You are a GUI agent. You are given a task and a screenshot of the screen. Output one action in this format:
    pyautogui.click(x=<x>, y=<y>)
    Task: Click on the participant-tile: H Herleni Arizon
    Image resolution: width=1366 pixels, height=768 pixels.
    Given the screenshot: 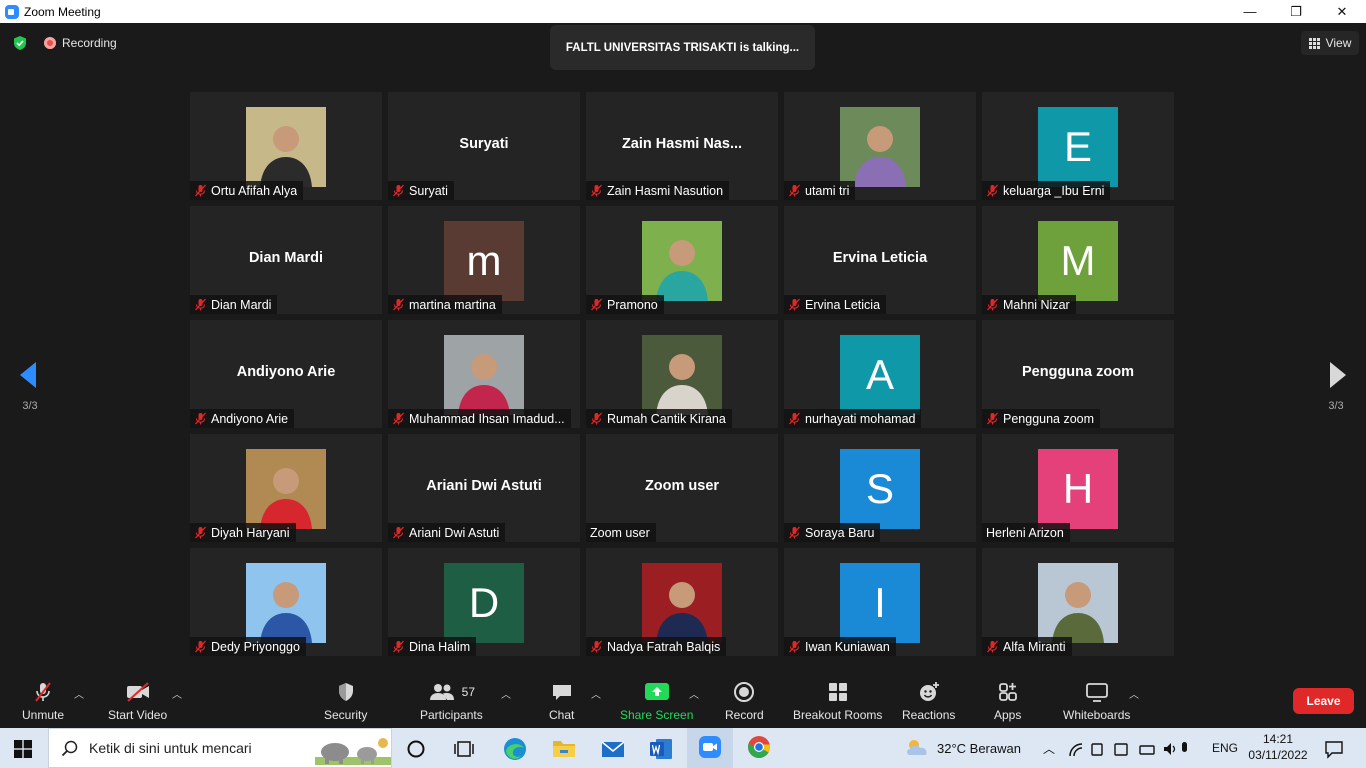 What is the action you would take?
    pyautogui.click(x=1078, y=488)
    